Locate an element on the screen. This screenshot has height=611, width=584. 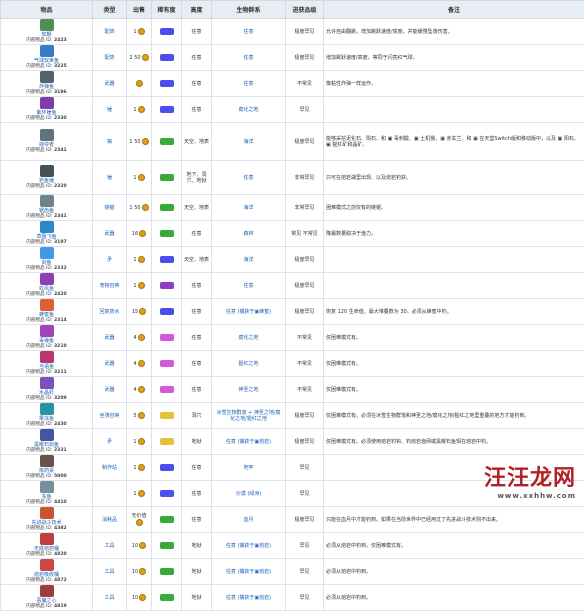
note-cell: 只可在熔岩湖里出现、以及熔岩钓获。 is located at coordinates (454, 178).